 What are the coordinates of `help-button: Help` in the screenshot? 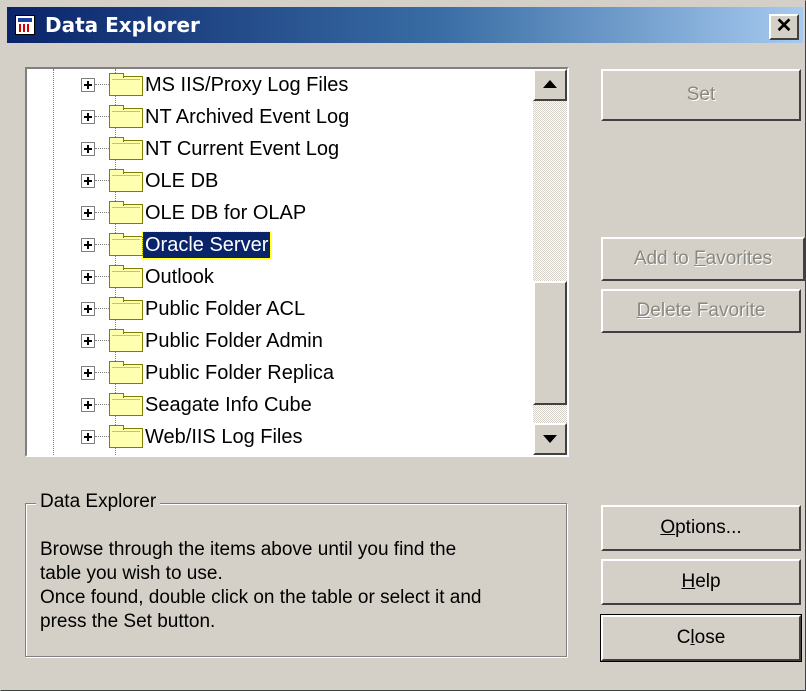 It's located at (701, 582).